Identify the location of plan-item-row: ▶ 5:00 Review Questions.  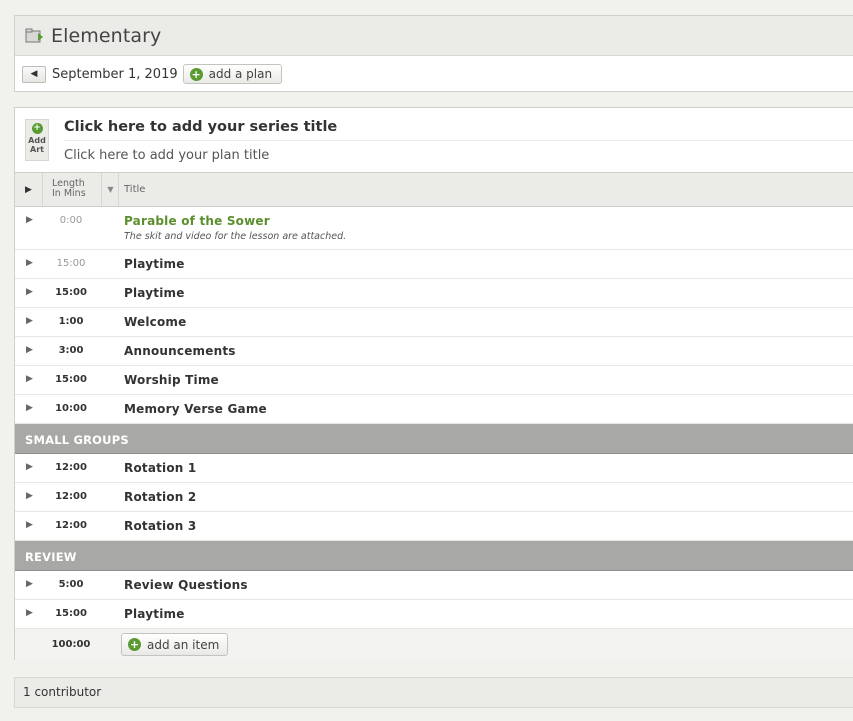
(434, 585).